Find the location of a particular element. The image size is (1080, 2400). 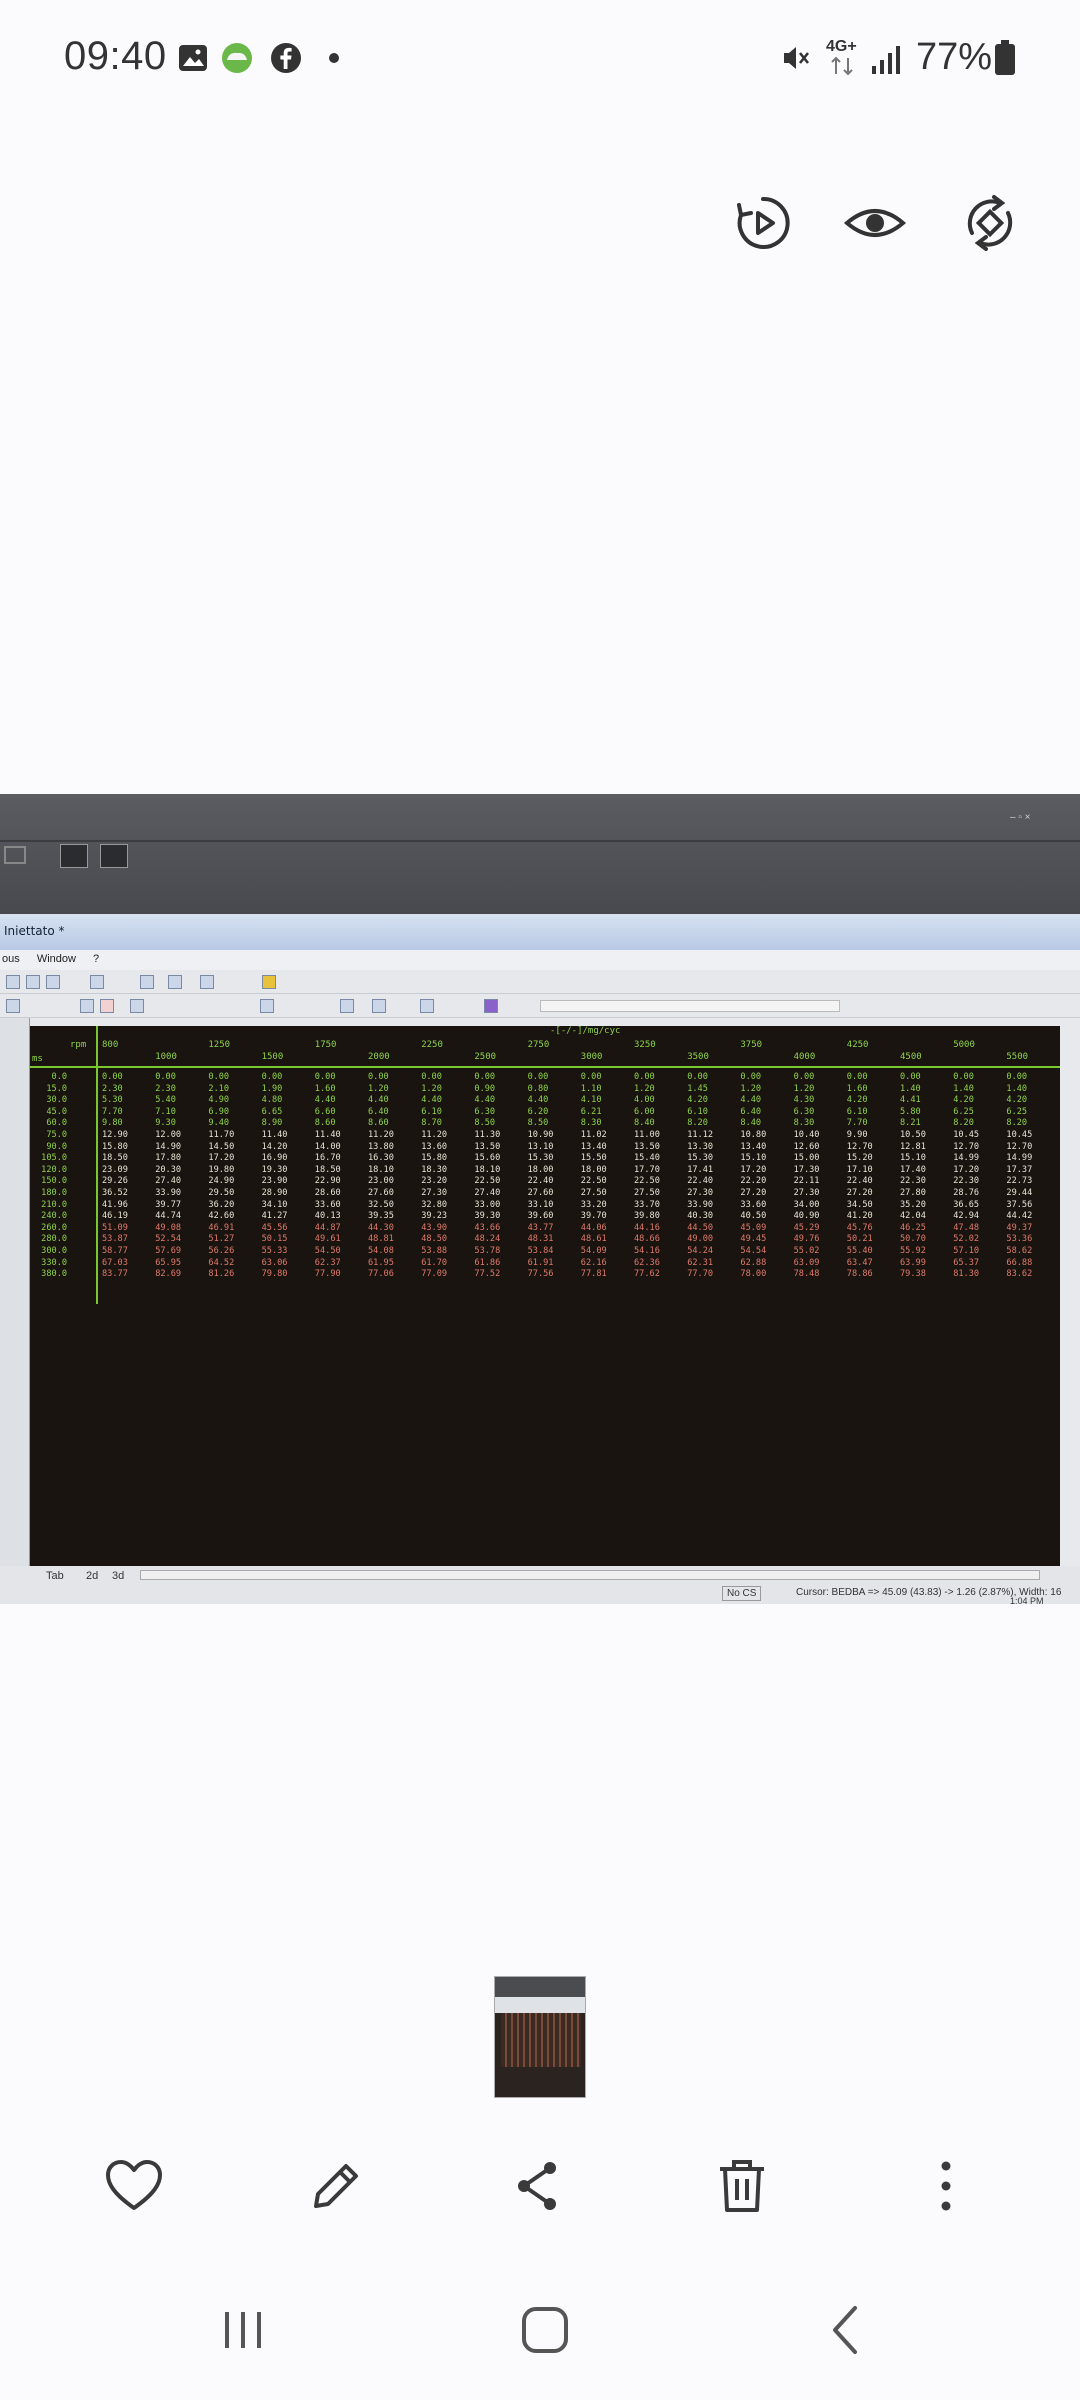

table-cell: 15.00 is located at coordinates (807, 1158).